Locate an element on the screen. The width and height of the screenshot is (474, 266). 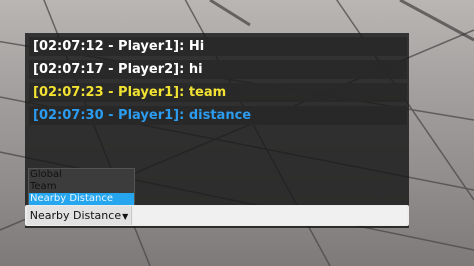
chat-message: [02:07:12 - Player1]: Hi is located at coordinates (218, 46).